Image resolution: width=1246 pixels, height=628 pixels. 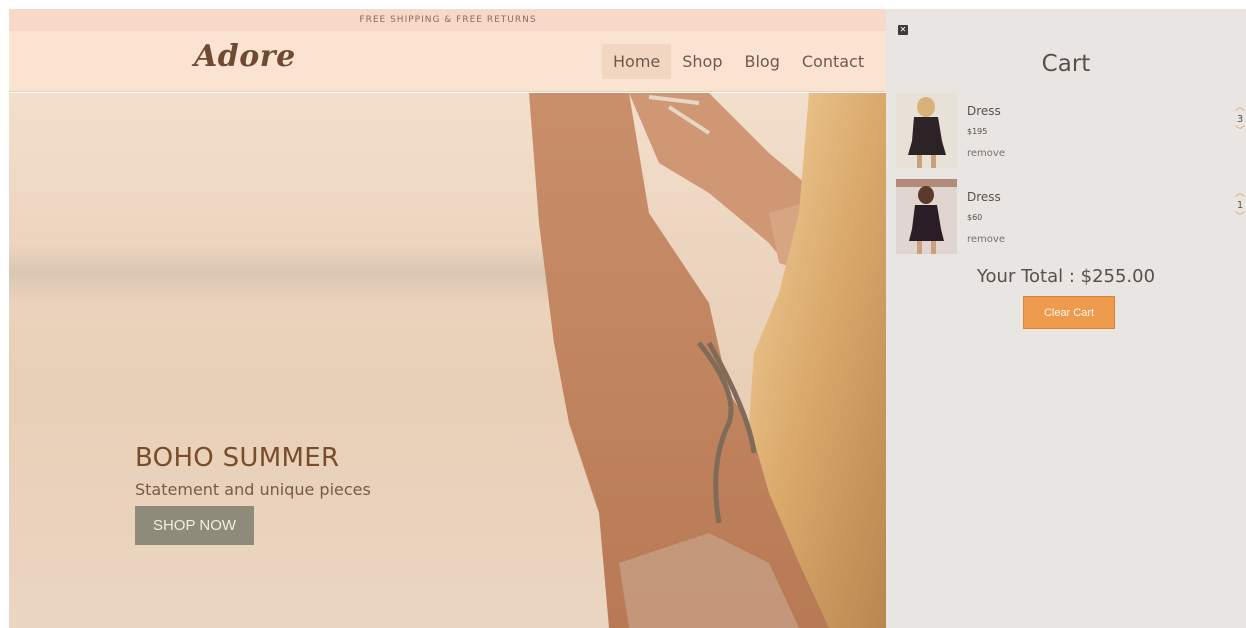 What do you see at coordinates (903, 30) in the screenshot?
I see `close-icon: ✕` at bounding box center [903, 30].